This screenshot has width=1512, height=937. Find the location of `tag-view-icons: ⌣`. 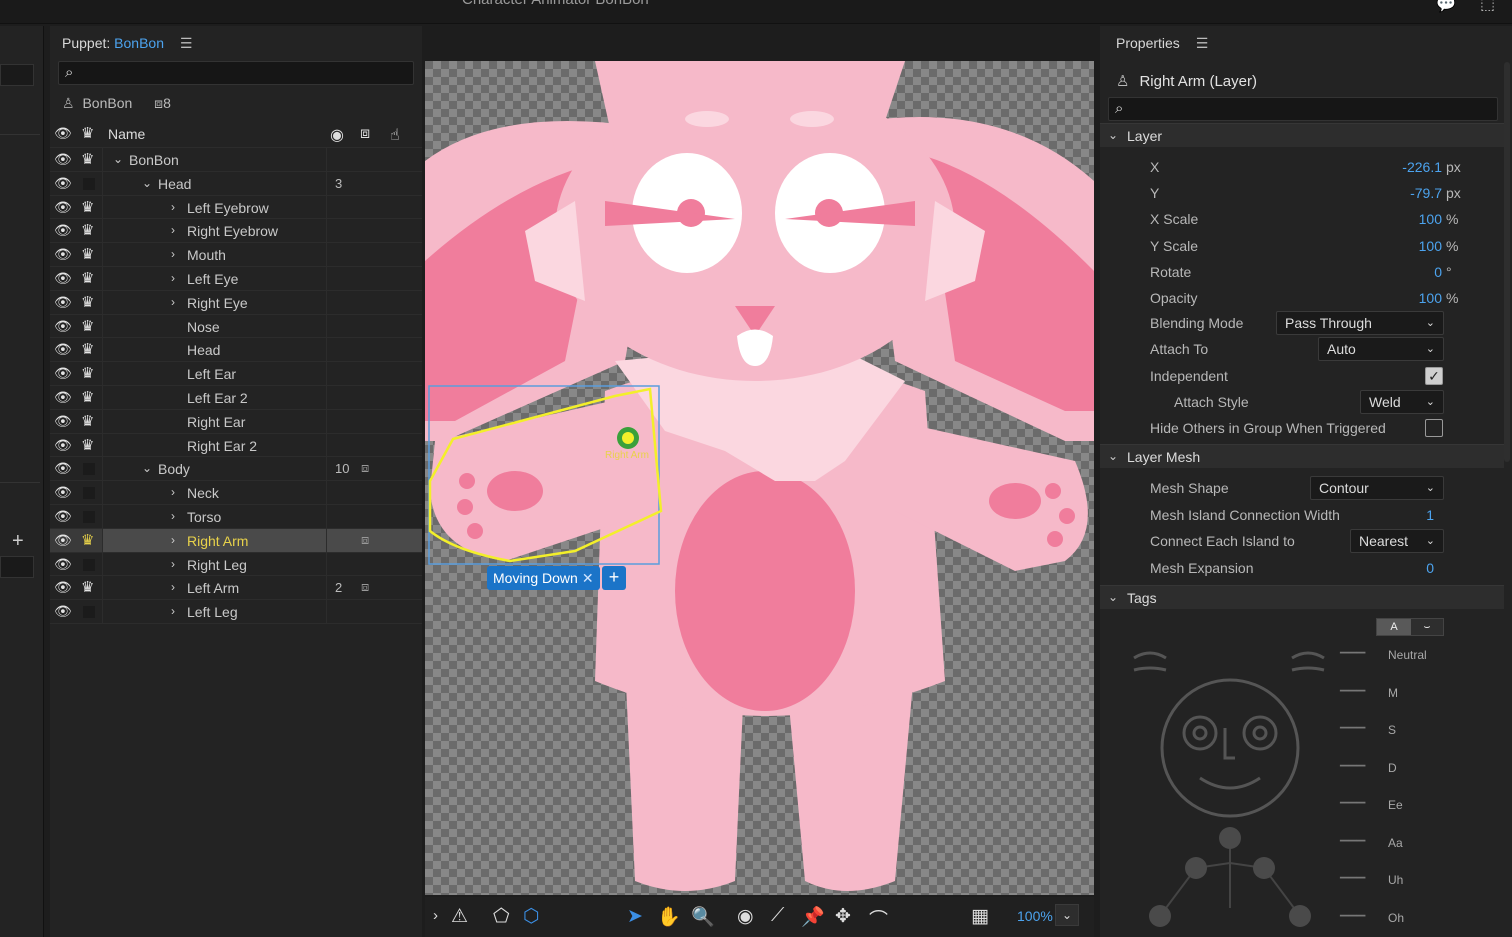

tag-view-icons: ⌣ is located at coordinates (1427, 627).